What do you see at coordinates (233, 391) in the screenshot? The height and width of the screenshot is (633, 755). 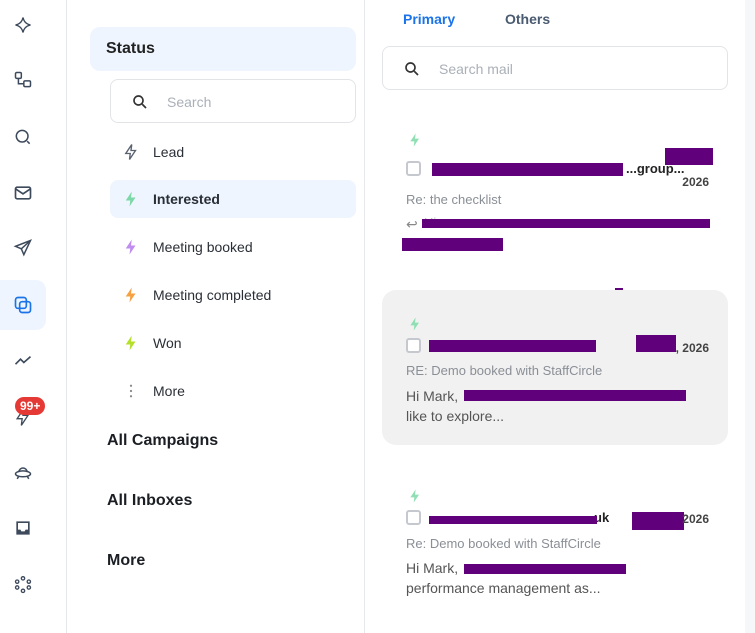 I see `status-item-more: More` at bounding box center [233, 391].